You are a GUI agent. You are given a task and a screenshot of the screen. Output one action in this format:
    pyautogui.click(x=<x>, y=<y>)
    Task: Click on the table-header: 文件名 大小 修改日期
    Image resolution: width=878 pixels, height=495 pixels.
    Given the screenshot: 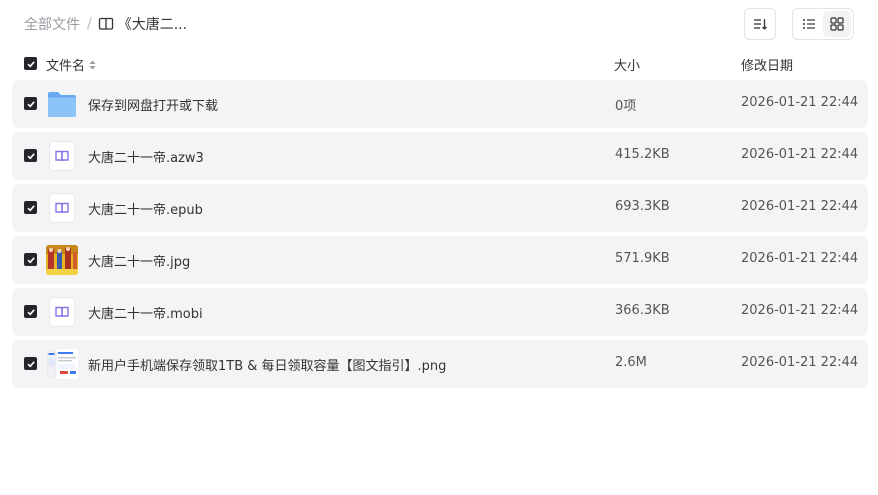 What is the action you would take?
    pyautogui.click(x=439, y=64)
    